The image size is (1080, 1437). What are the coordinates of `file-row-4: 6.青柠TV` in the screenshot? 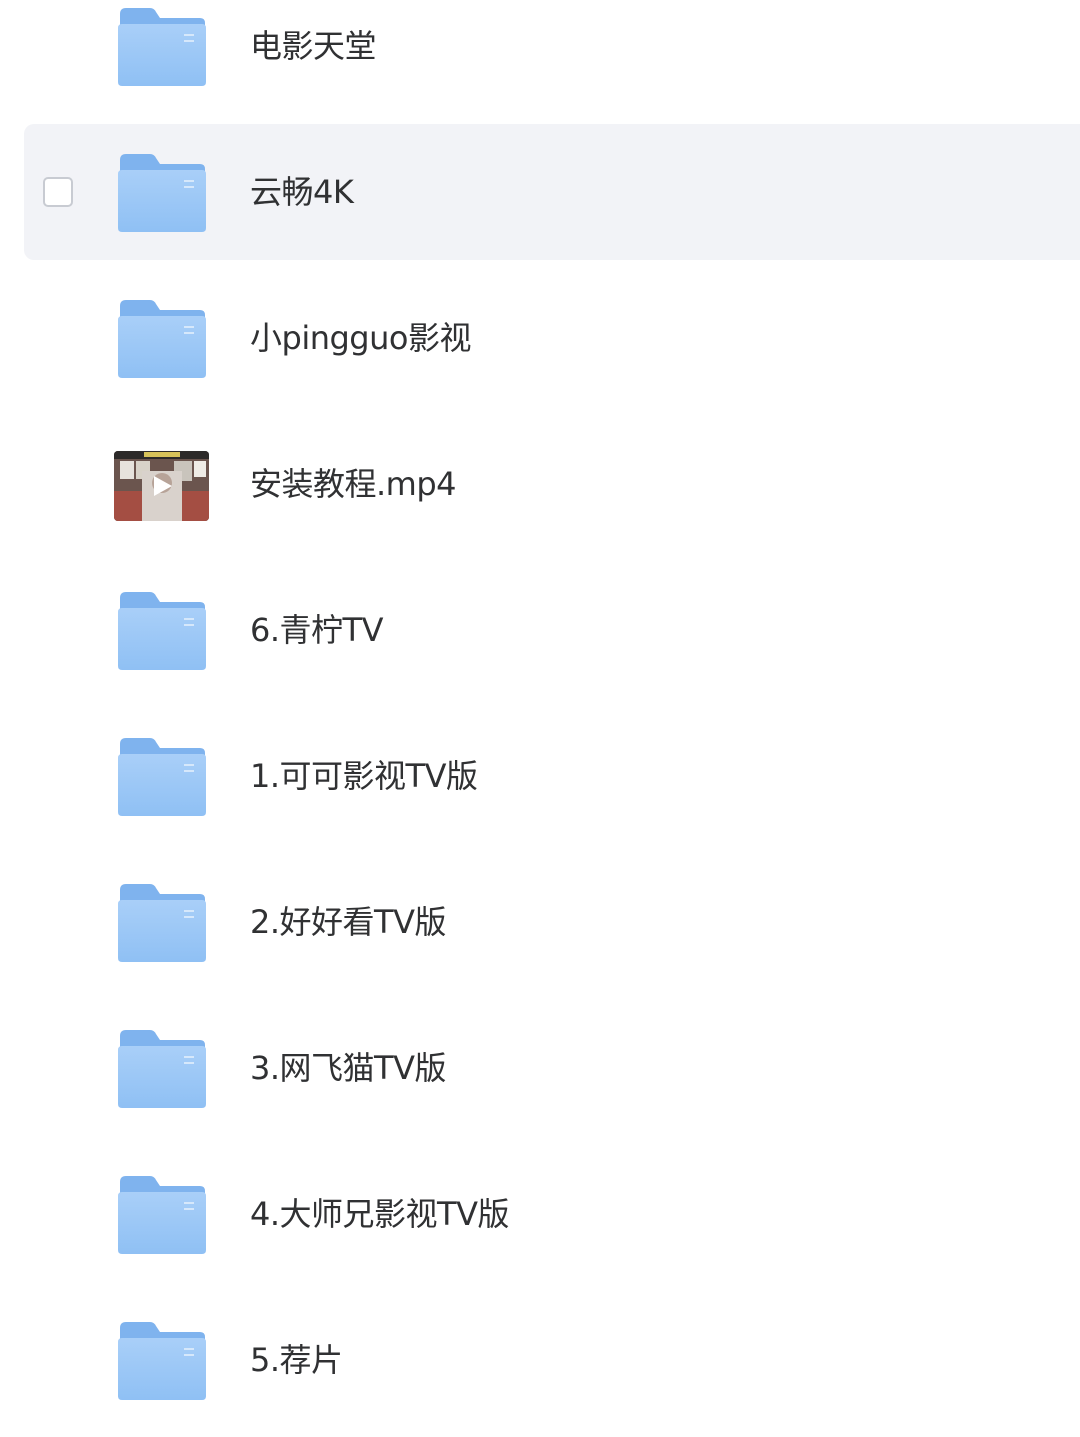 It's located at (552, 630).